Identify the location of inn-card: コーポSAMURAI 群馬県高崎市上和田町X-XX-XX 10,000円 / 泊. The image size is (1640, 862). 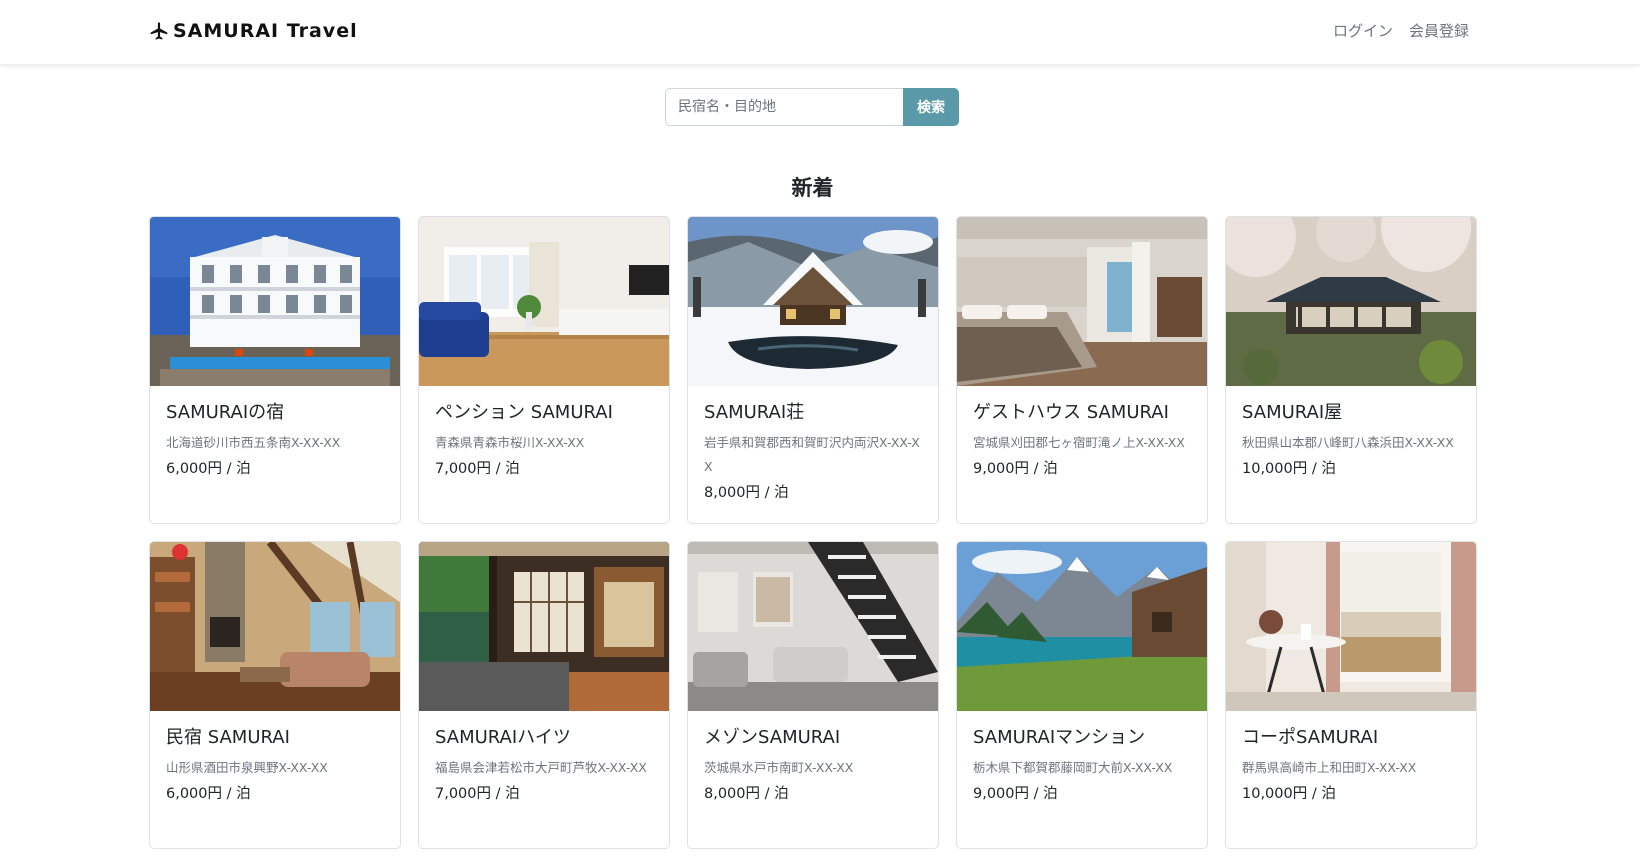
(1351, 695).